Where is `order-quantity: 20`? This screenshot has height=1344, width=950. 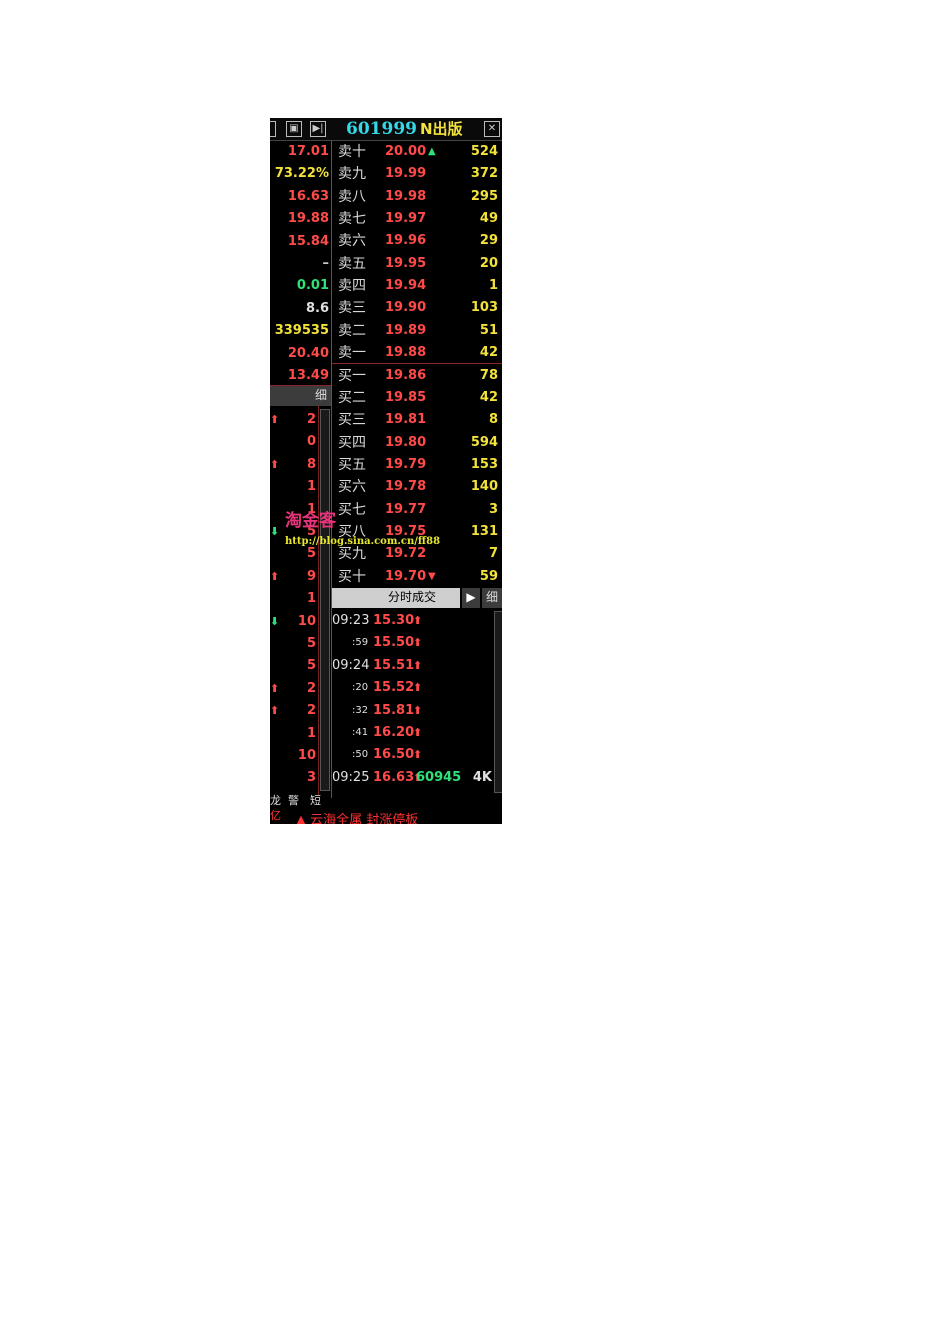
order-quantity: 20 is located at coordinates (488, 263).